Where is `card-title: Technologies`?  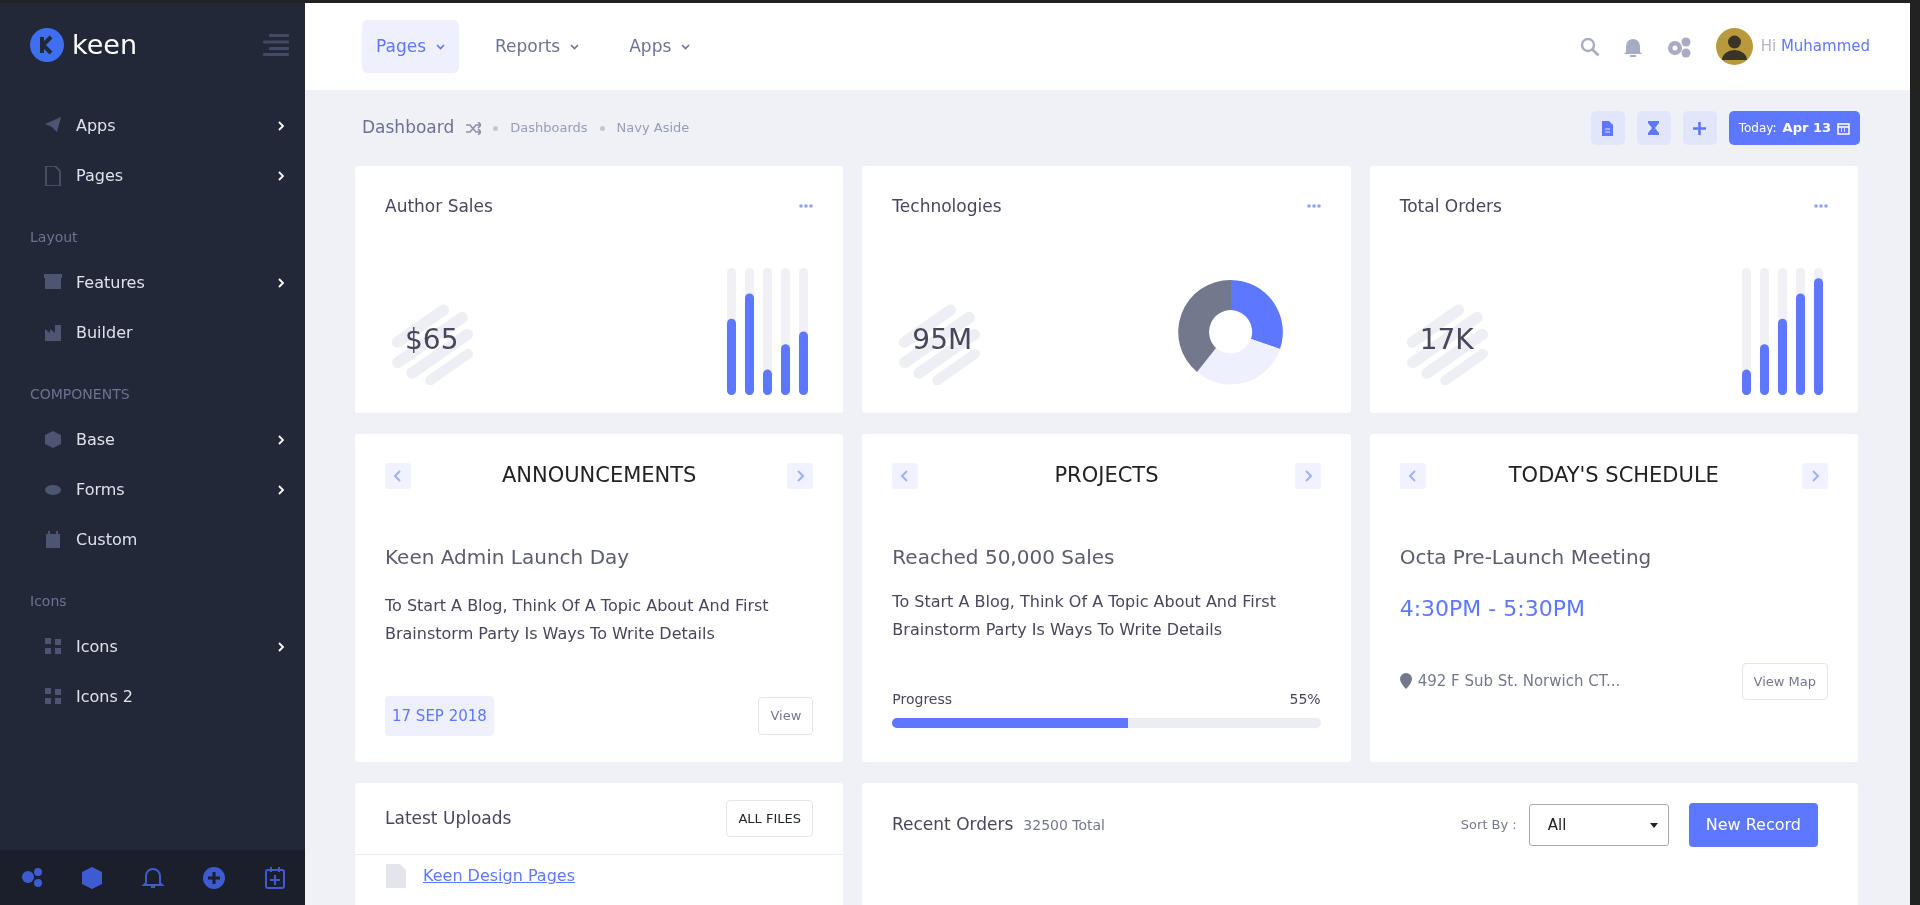 card-title: Technologies is located at coordinates (947, 206).